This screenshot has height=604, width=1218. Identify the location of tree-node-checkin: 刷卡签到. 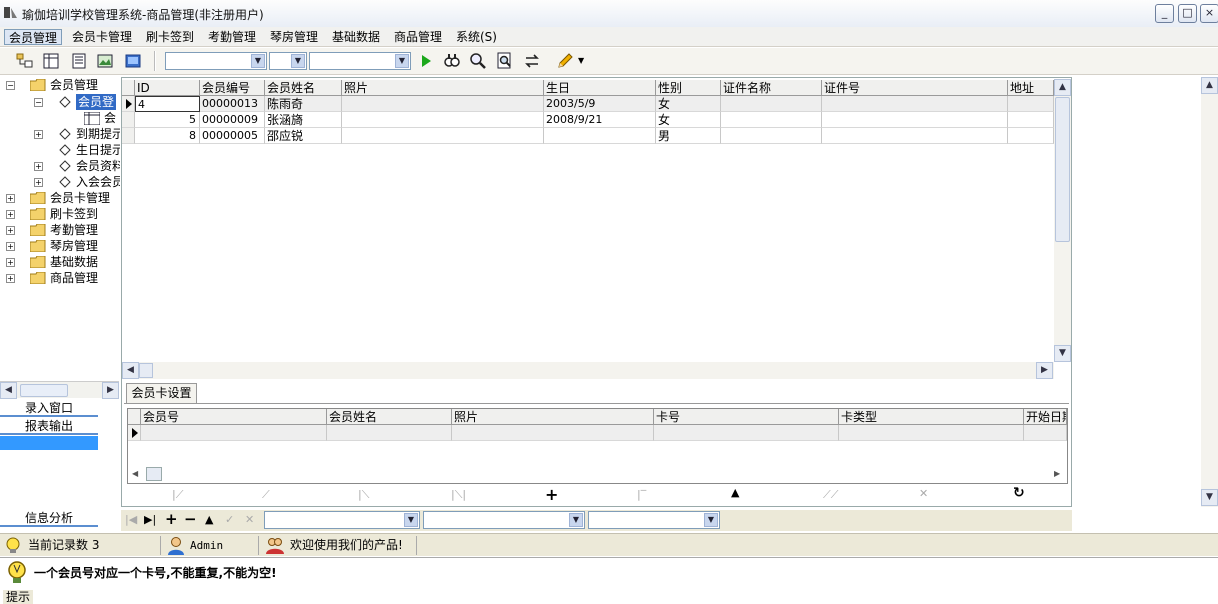
(74, 214).